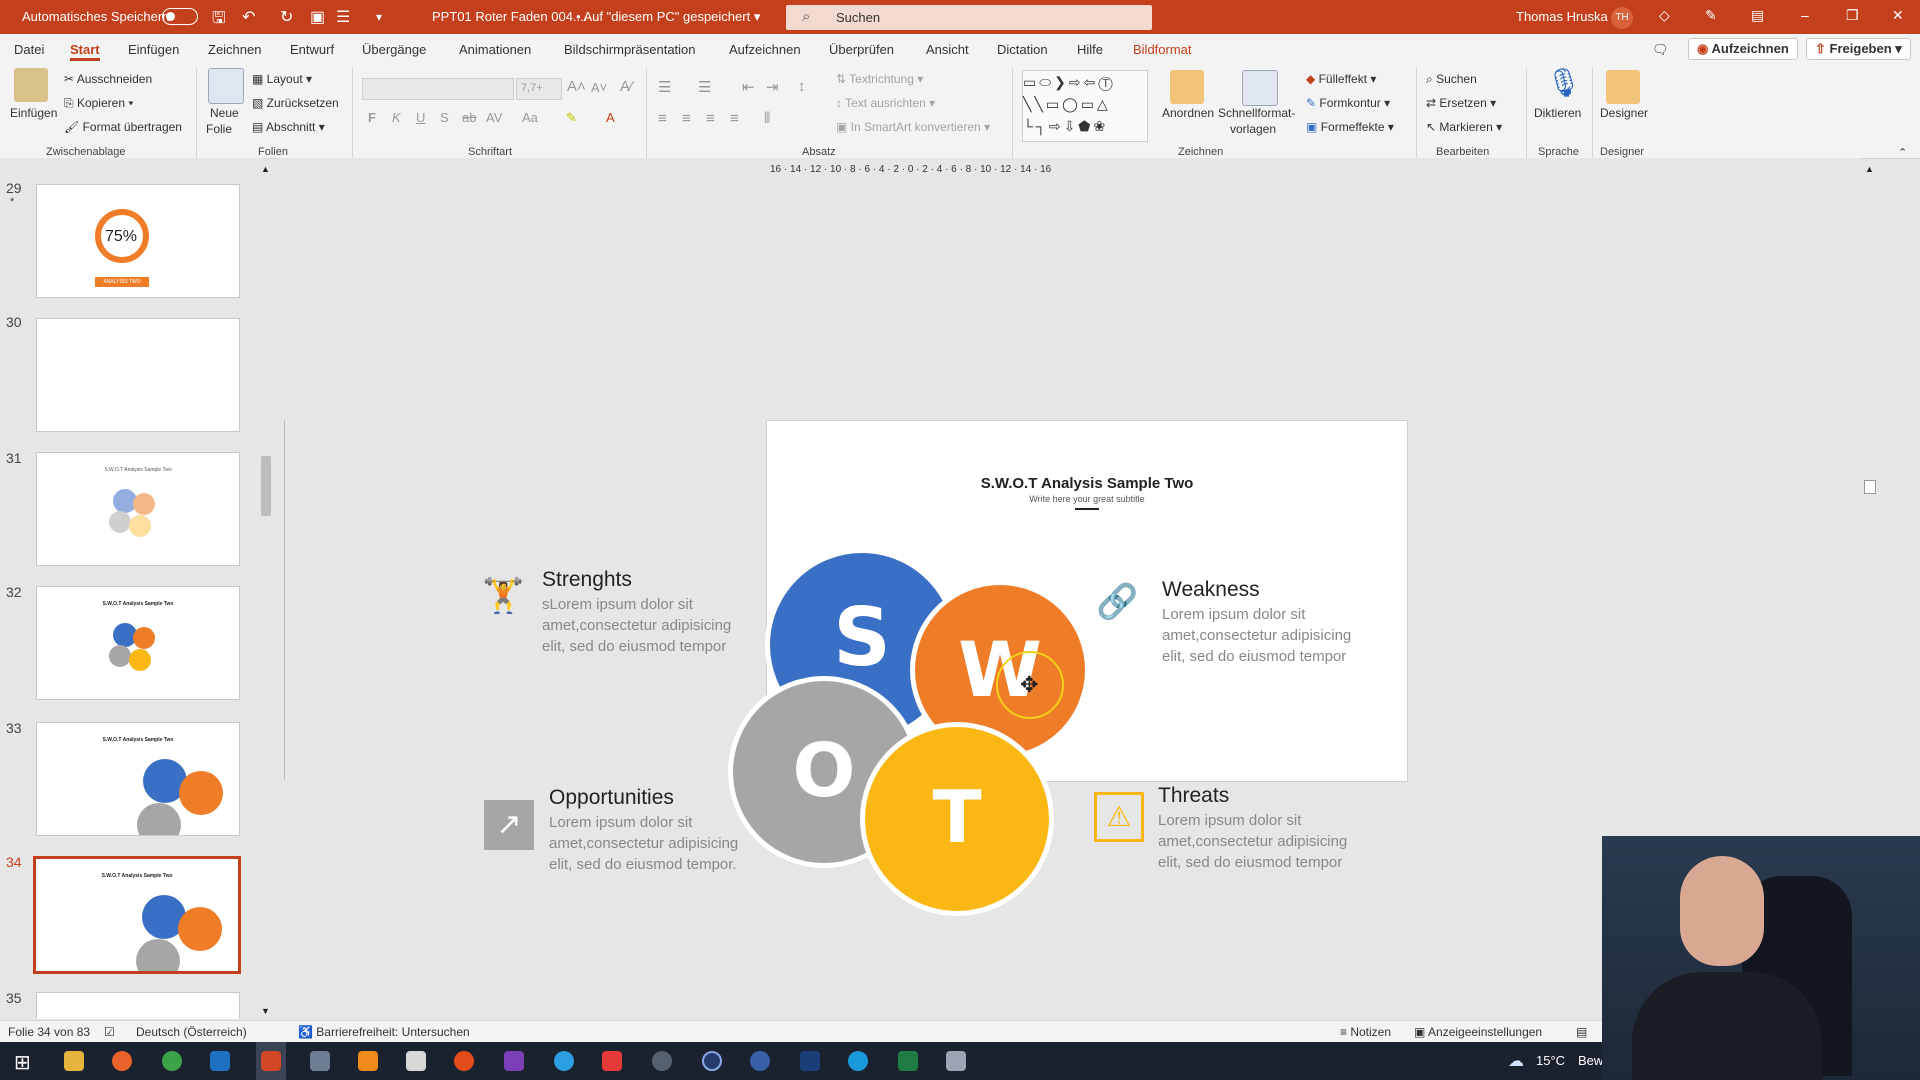 The image size is (1920, 1080). I want to click on restore-icon: ❐, so click(1852, 15).